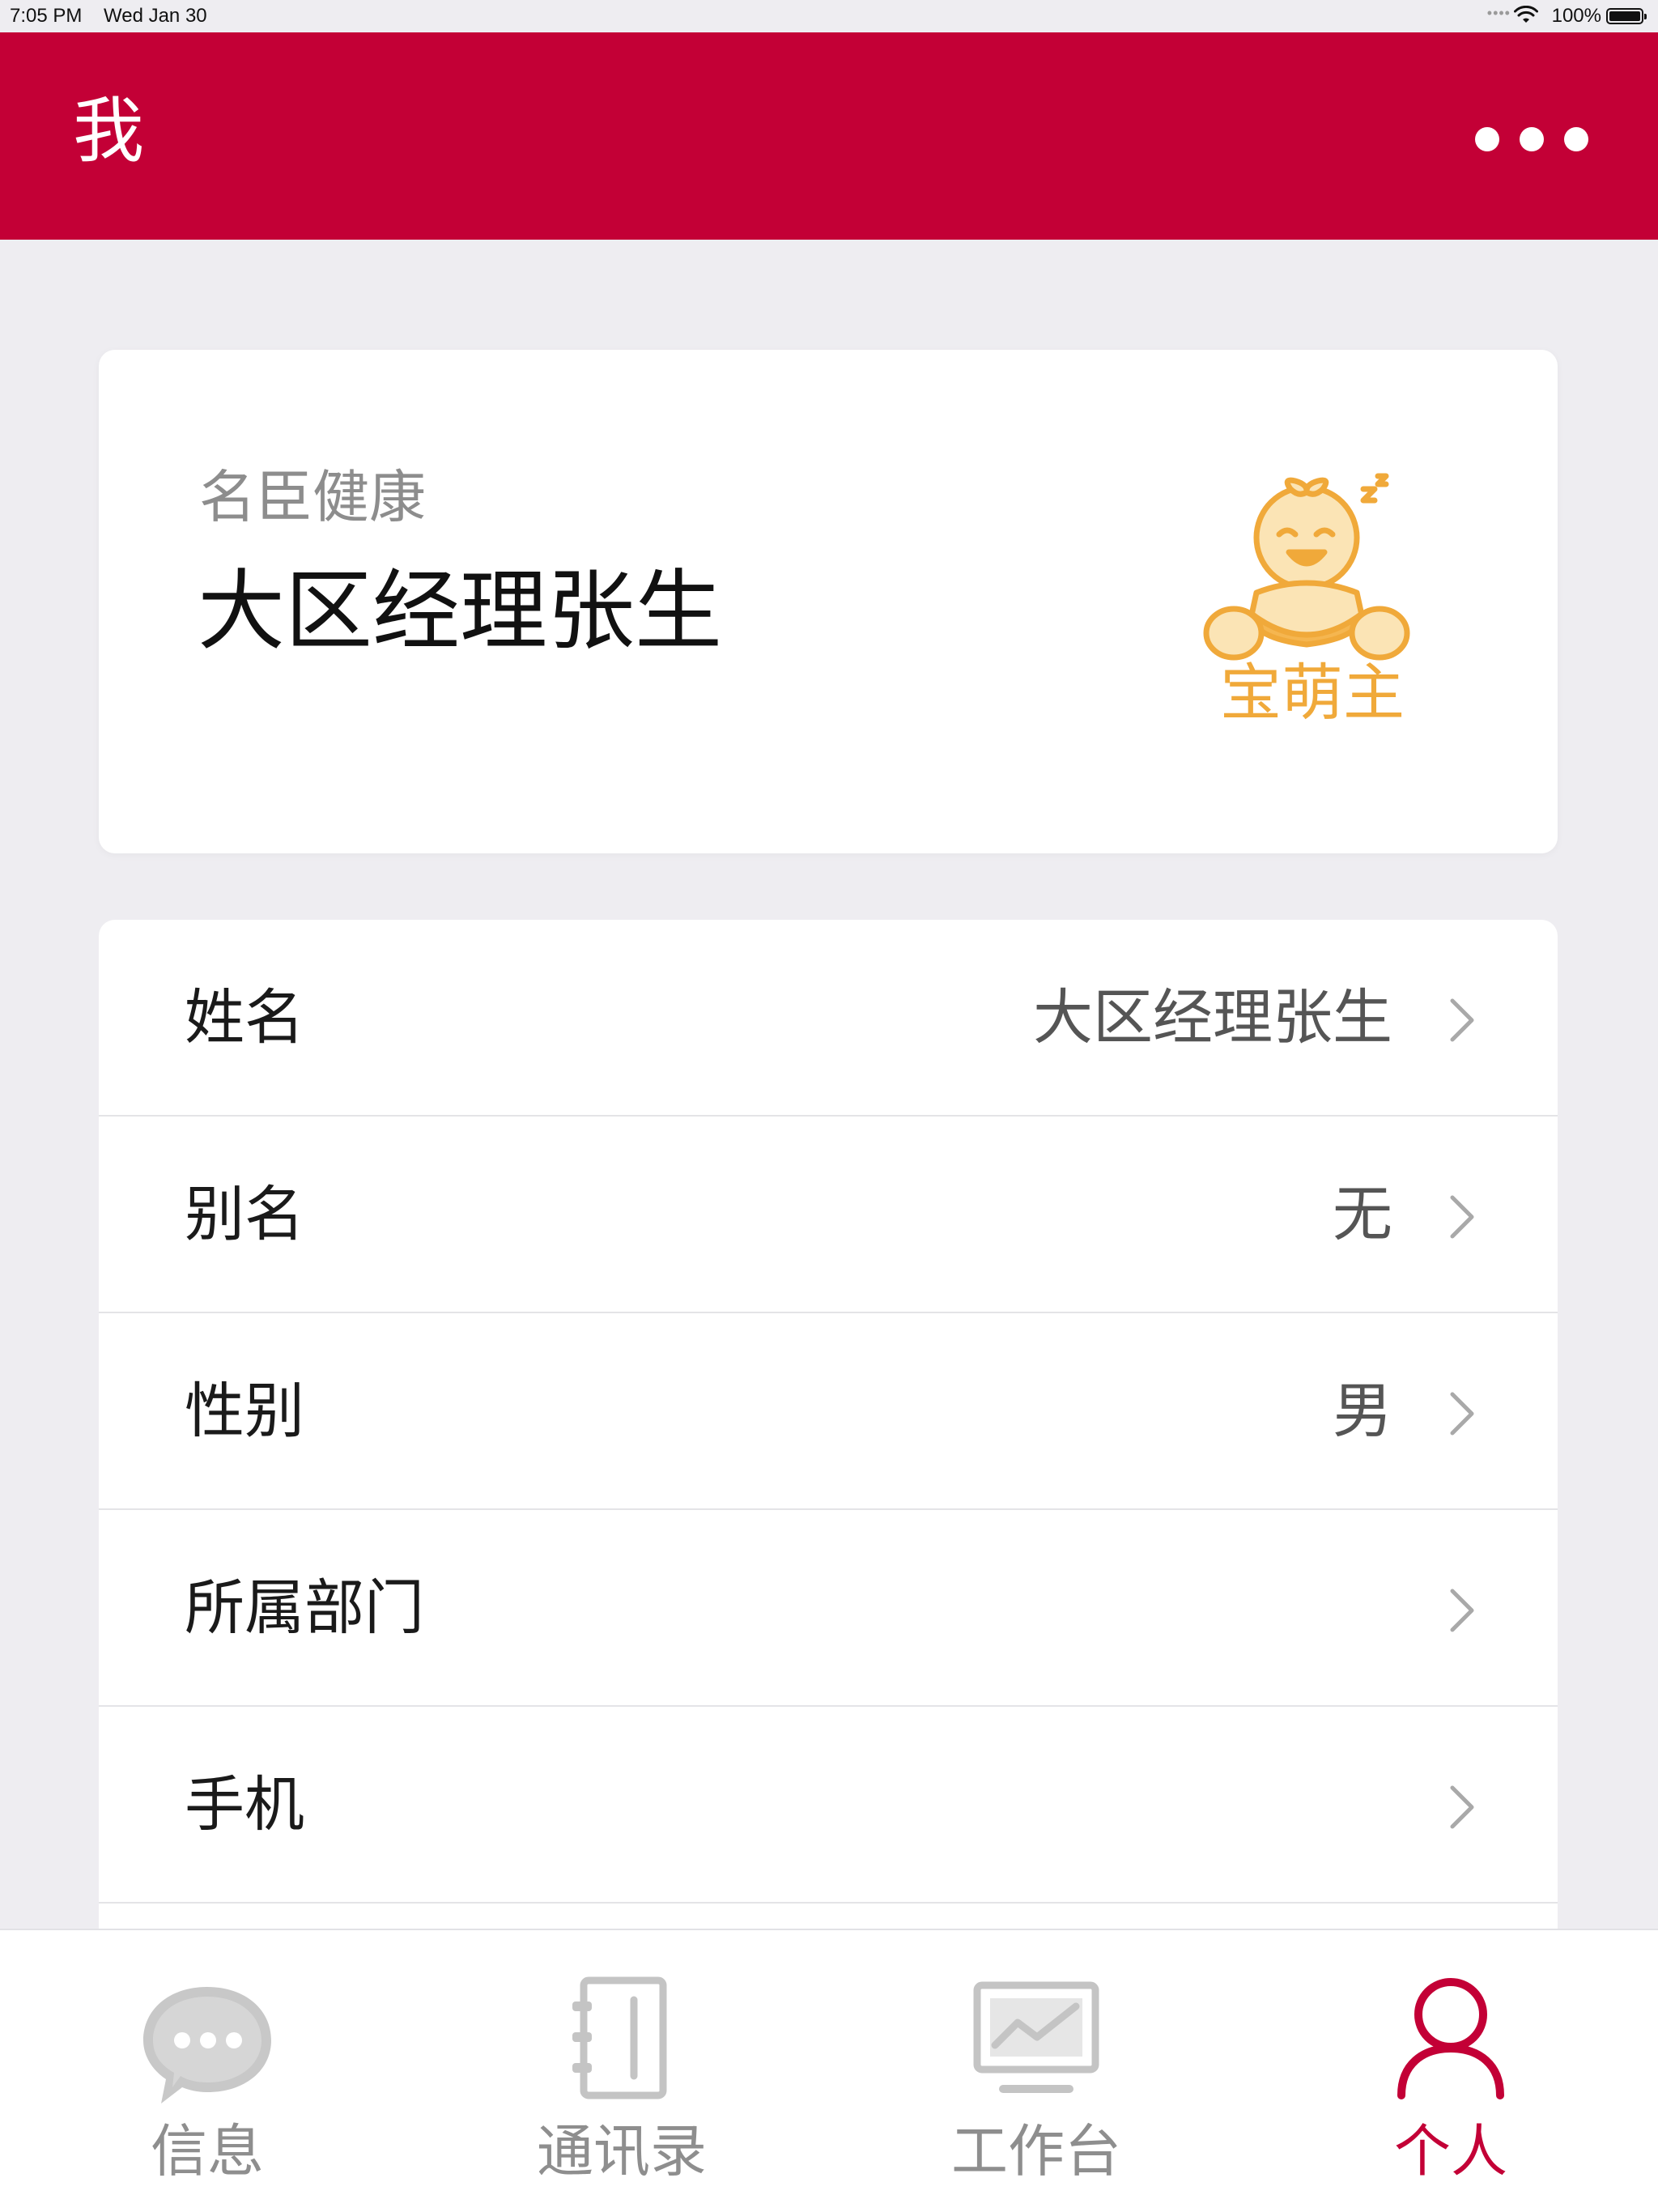 This screenshot has width=1658, height=2212. What do you see at coordinates (312, 497) in the screenshot?
I see `company-name: 名臣健康` at bounding box center [312, 497].